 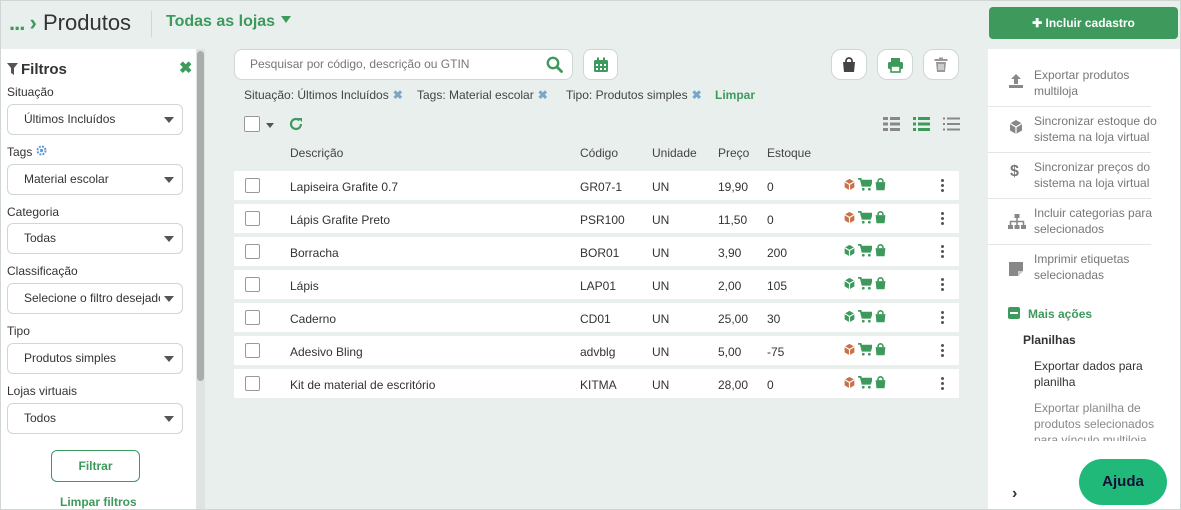 I want to click on table-row: Lápis LAP01 UN 2,00 105, so click(x=596, y=284).